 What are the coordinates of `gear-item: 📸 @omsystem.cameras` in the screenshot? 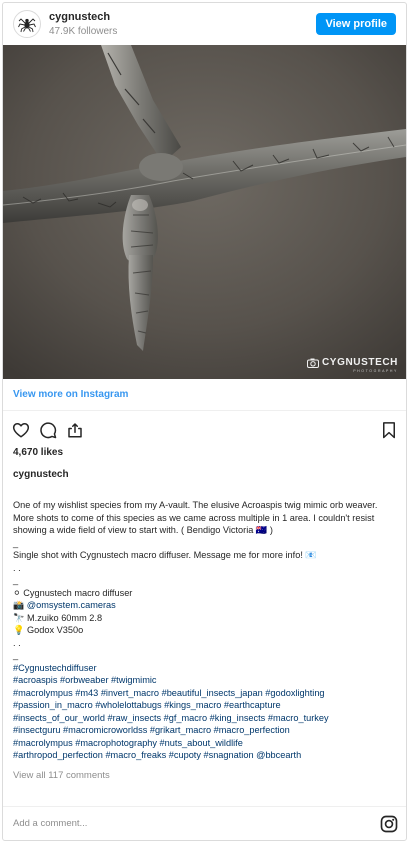 It's located at (203, 605).